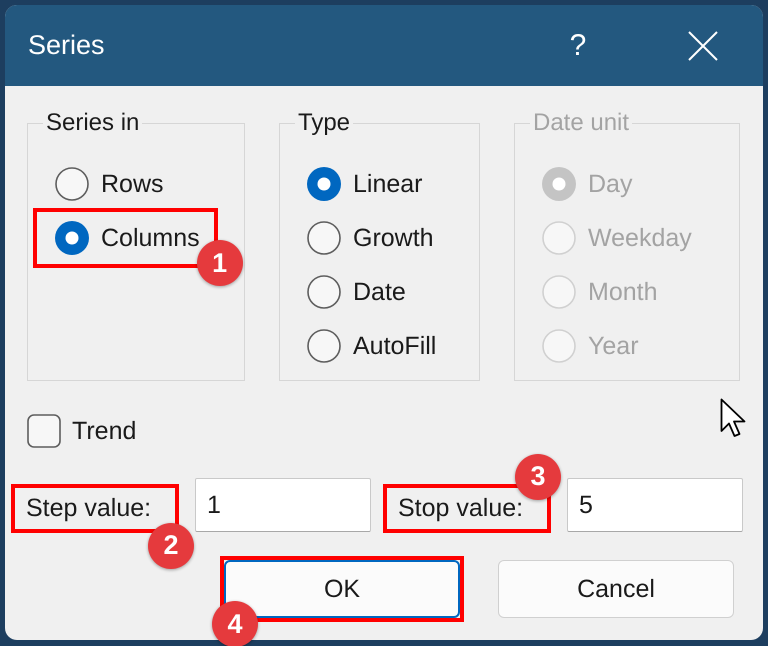  Describe the element at coordinates (92, 123) in the screenshot. I see `group-label: Series in` at that location.